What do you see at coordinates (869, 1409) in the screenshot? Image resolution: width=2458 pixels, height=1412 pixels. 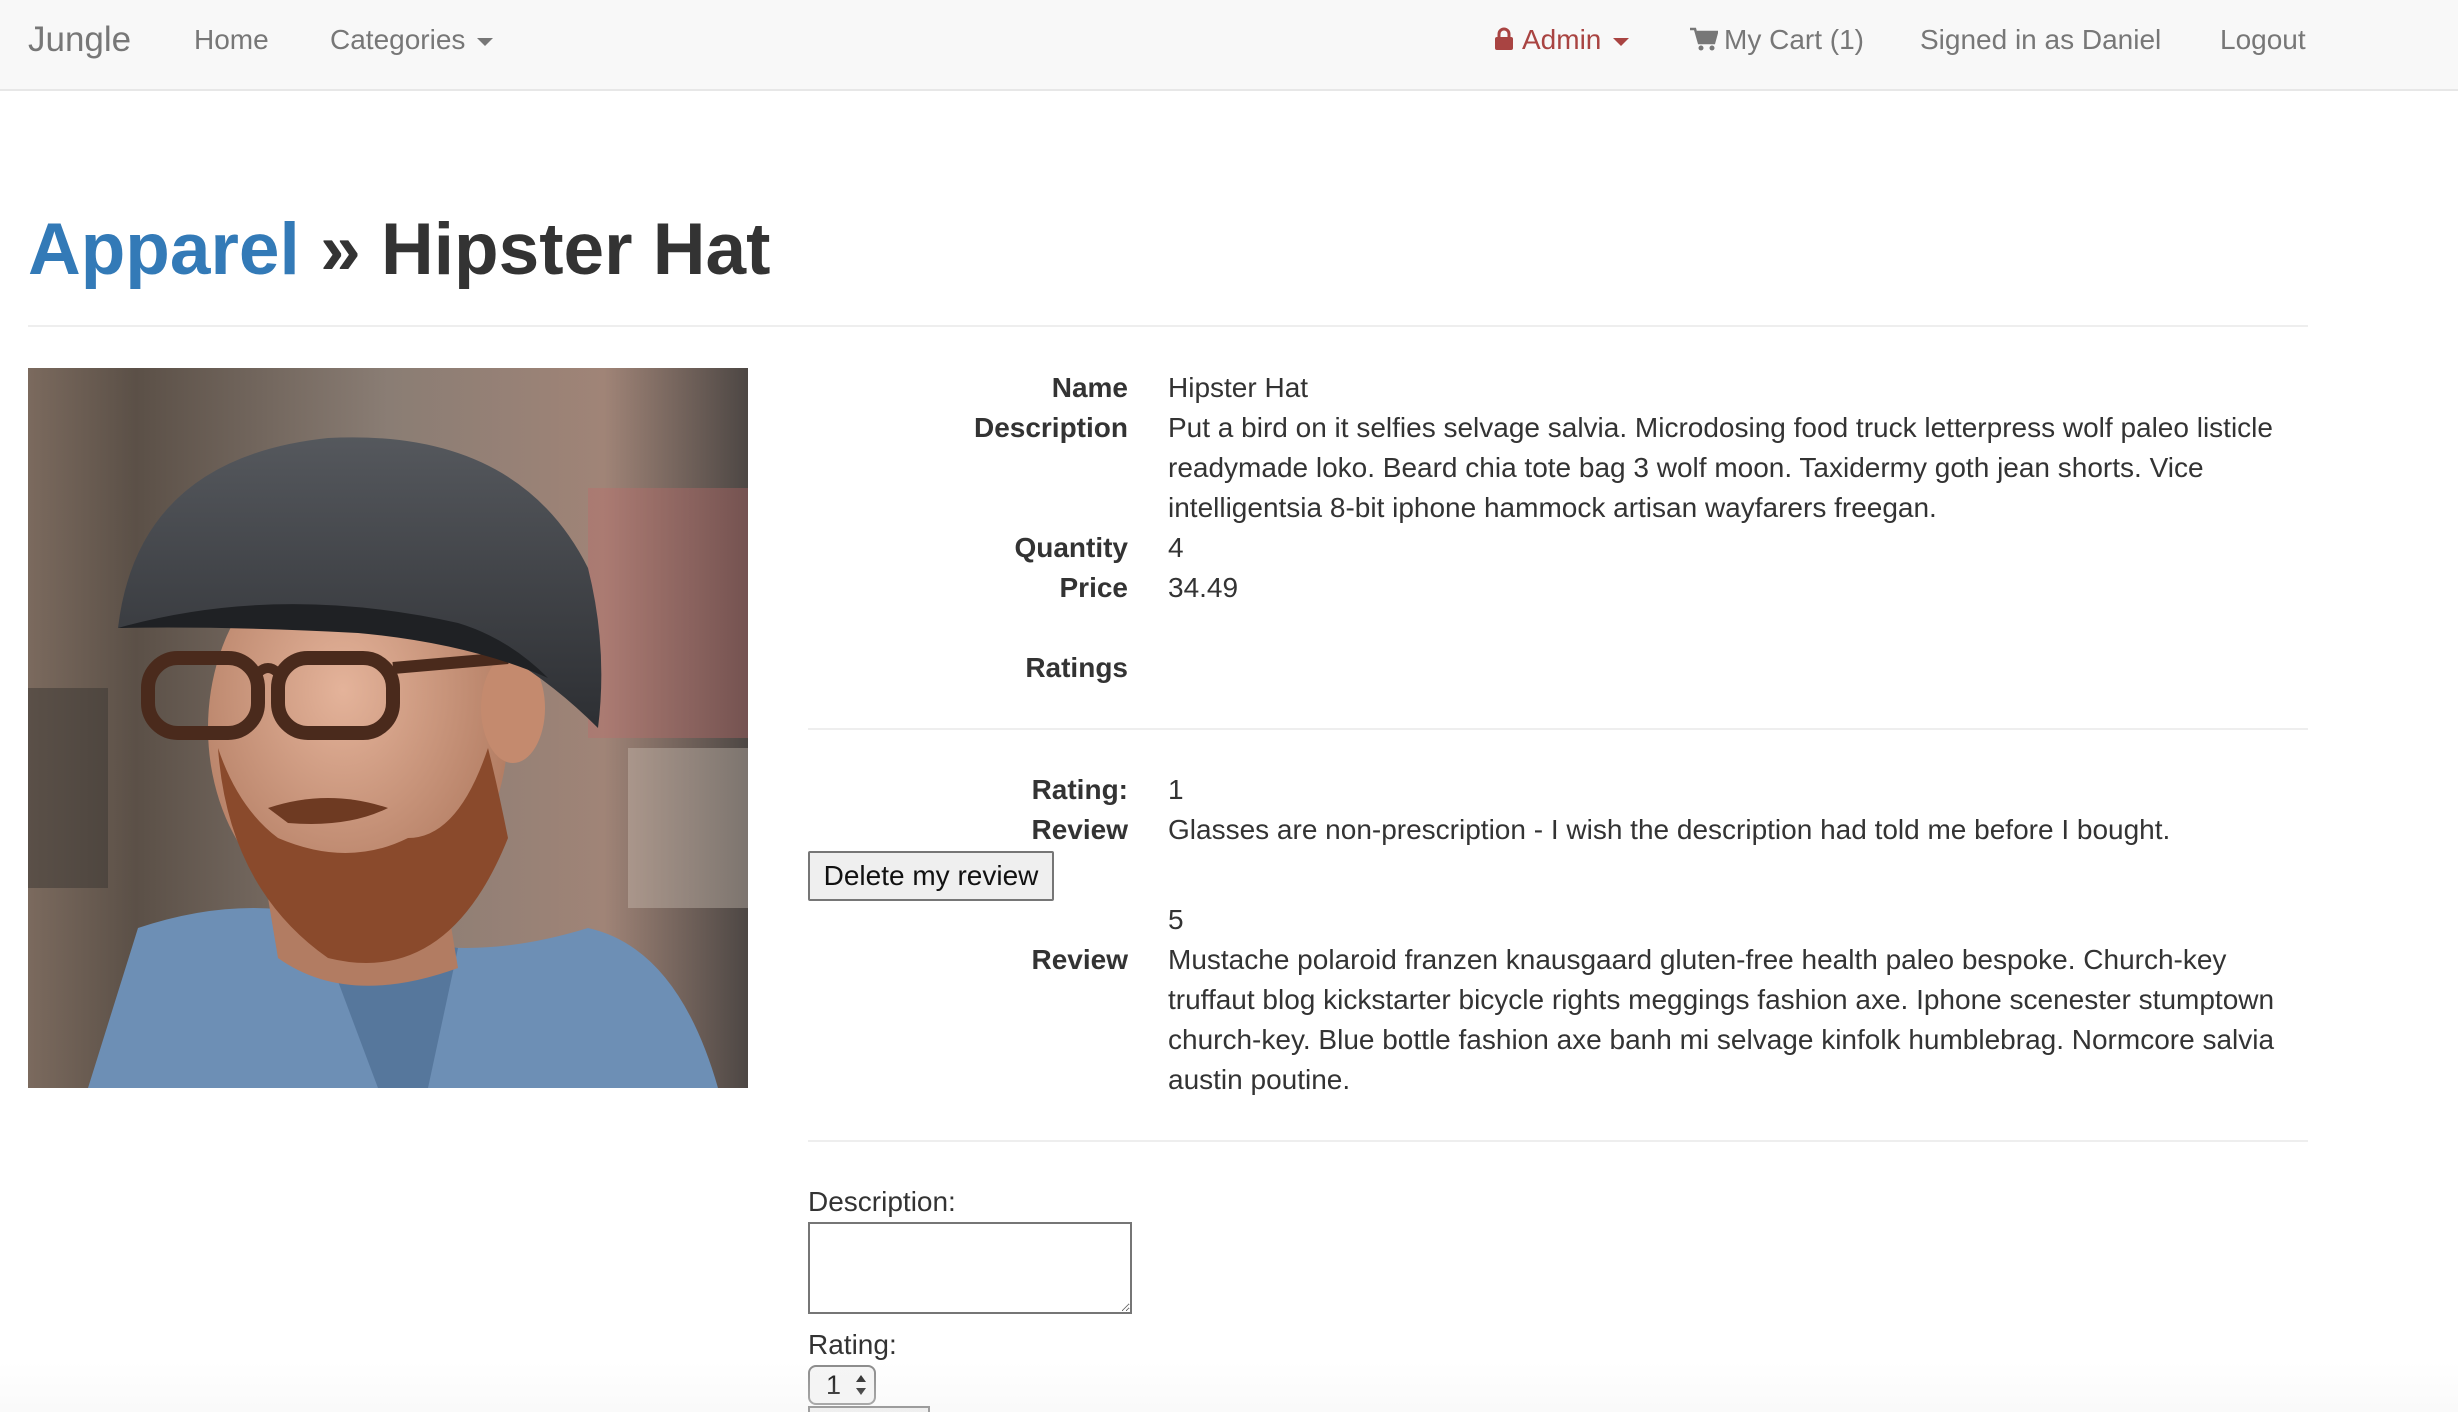 I see `submit-review-button` at bounding box center [869, 1409].